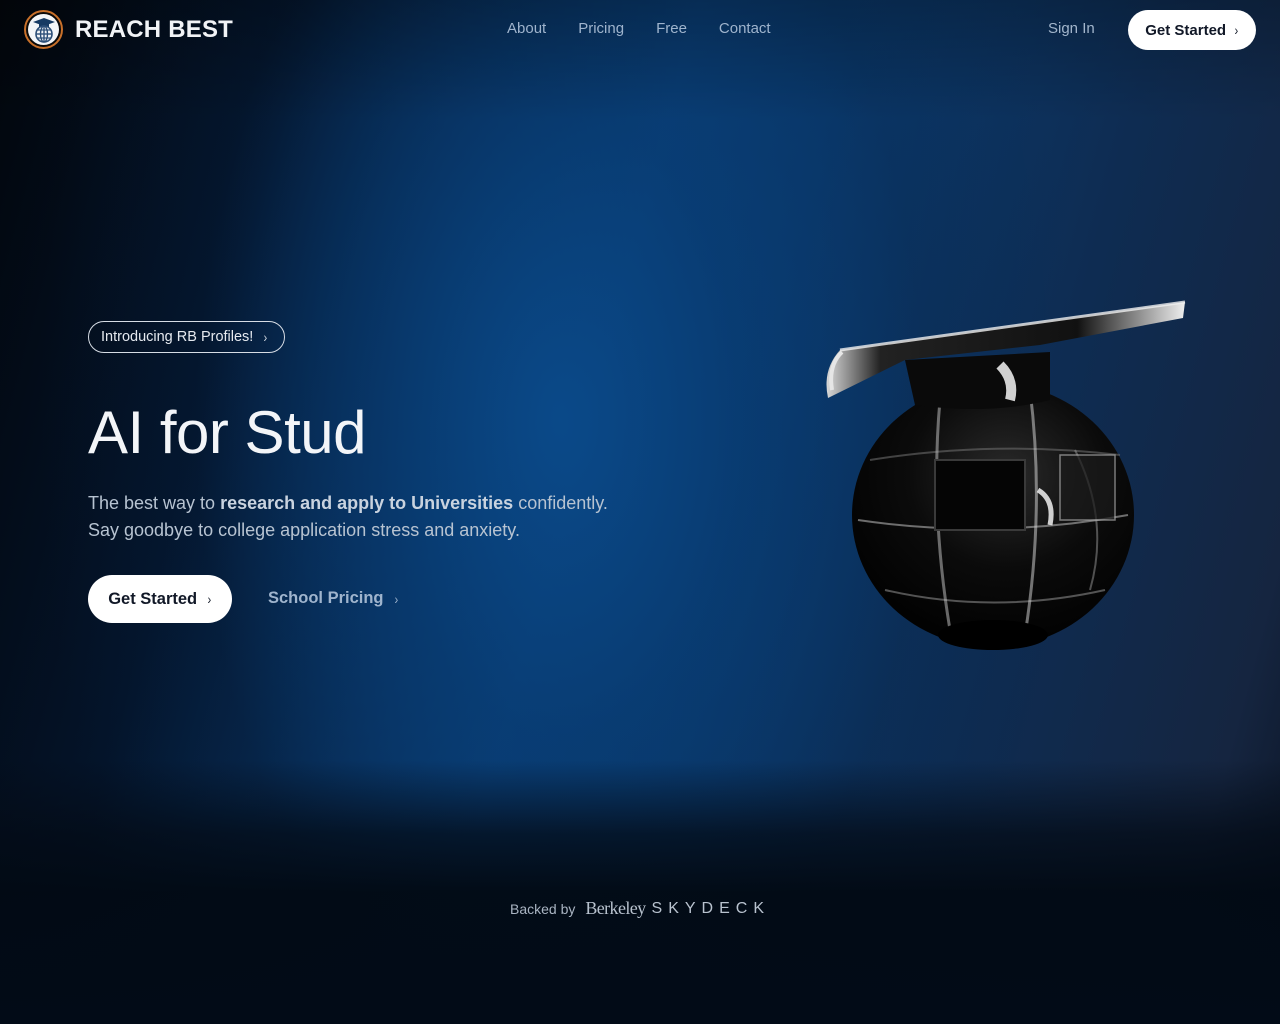  Describe the element at coordinates (43, 29) in the screenshot. I see `graduation-cap-globe-icon` at that location.